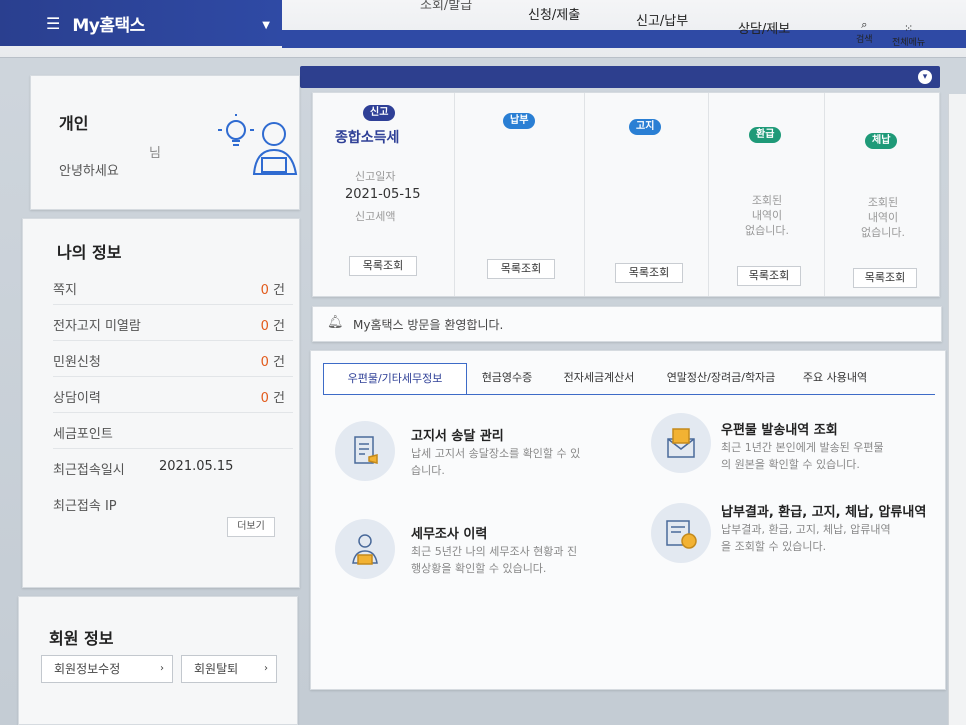 This screenshot has width=966, height=725. What do you see at coordinates (957, 409) in the screenshot?
I see `right-side-strip` at bounding box center [957, 409].